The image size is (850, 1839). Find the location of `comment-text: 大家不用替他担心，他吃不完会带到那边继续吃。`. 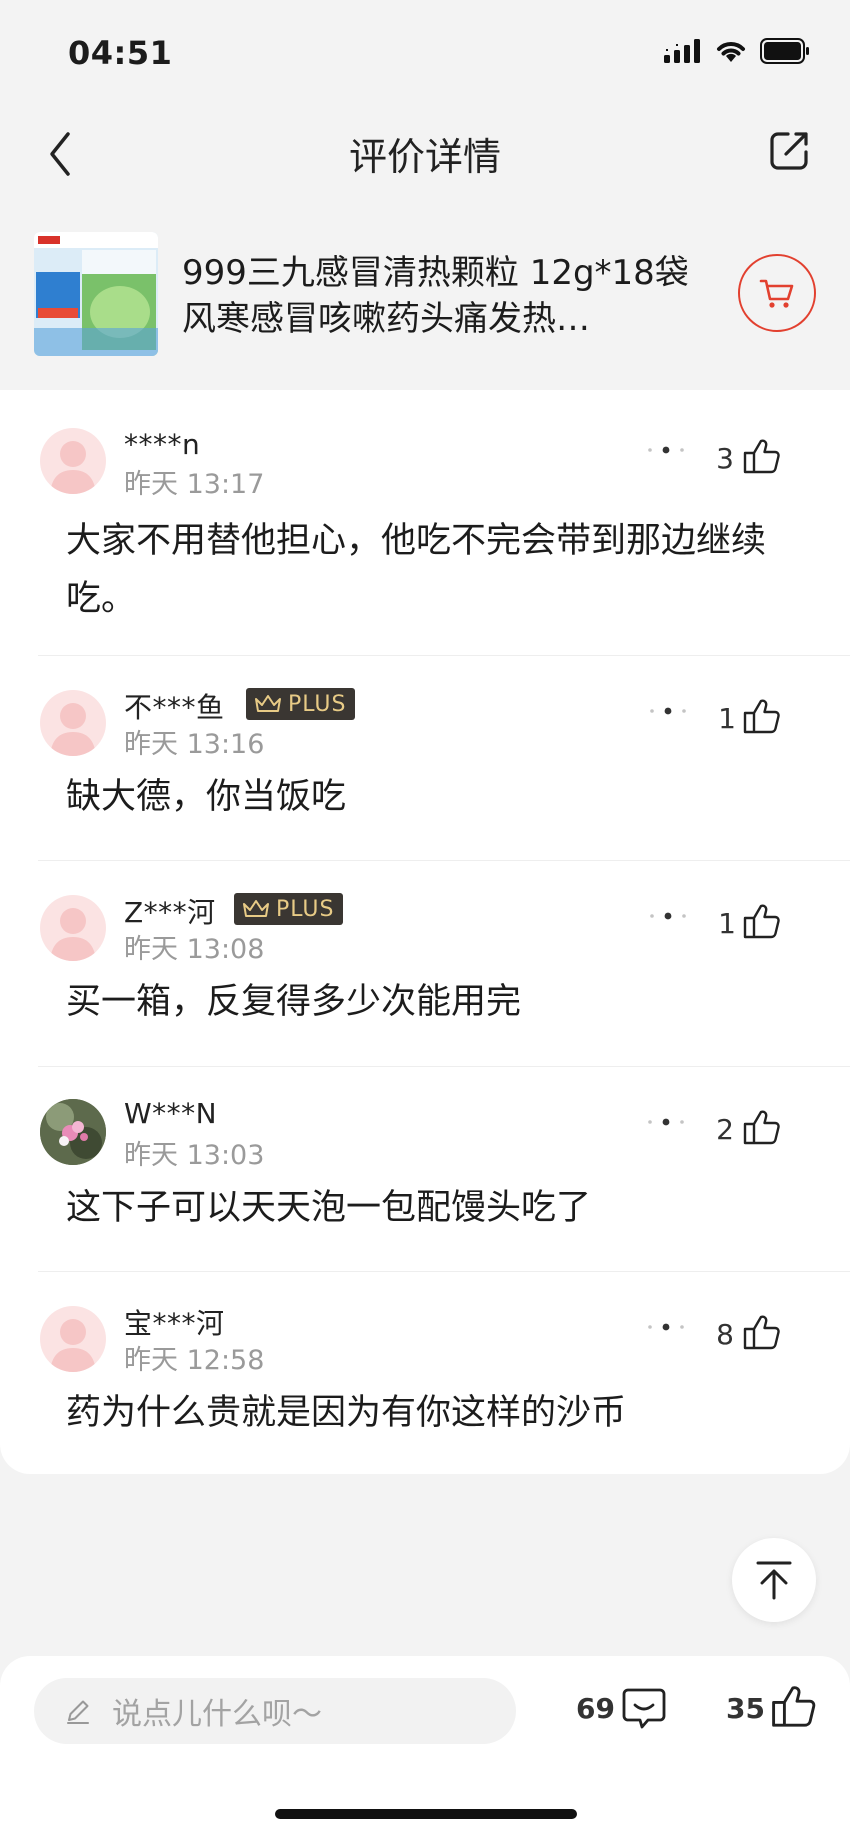

comment-text: 大家不用替他担心，他吃不完会带到那边继续吃。 is located at coordinates (416, 570).